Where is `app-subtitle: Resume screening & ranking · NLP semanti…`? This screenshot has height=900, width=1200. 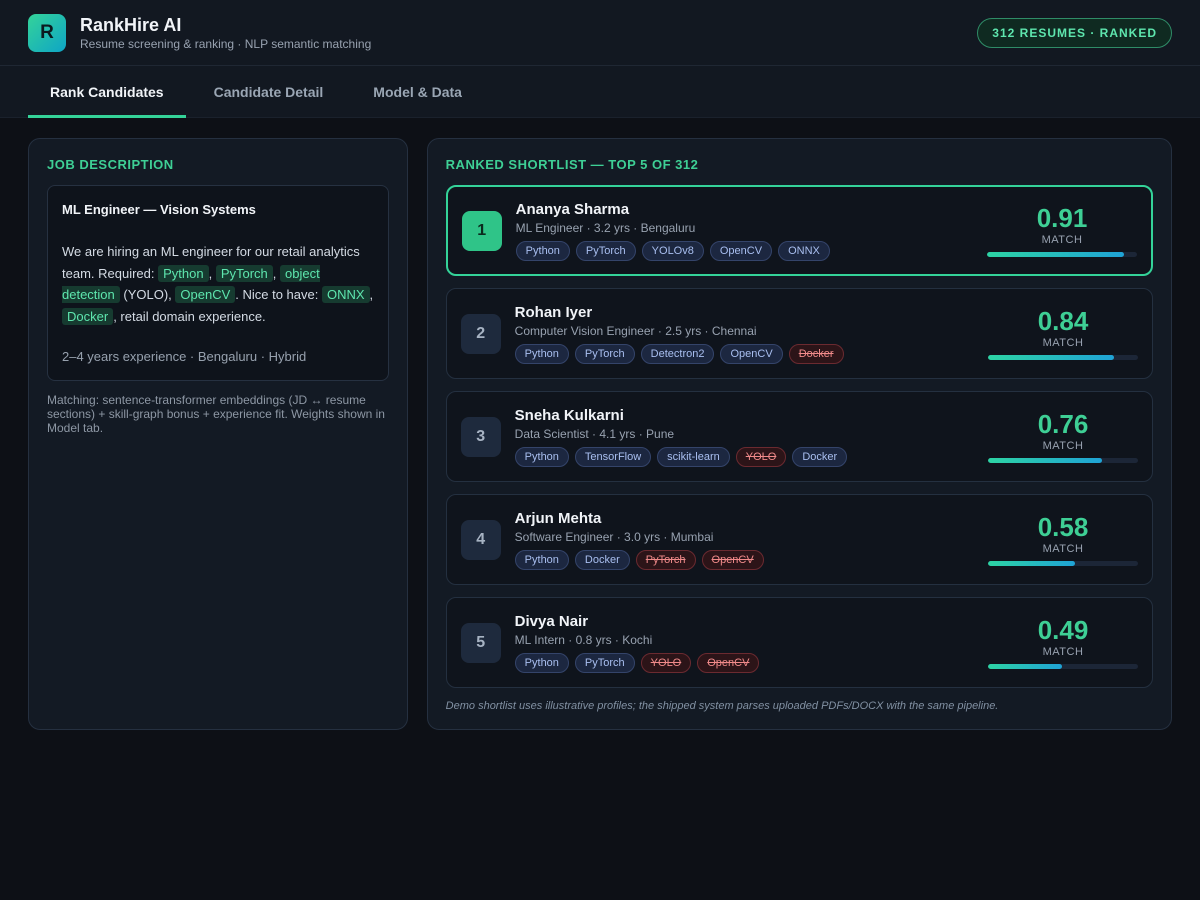
app-subtitle: Resume screening & ranking · NLP semanti… is located at coordinates (226, 44).